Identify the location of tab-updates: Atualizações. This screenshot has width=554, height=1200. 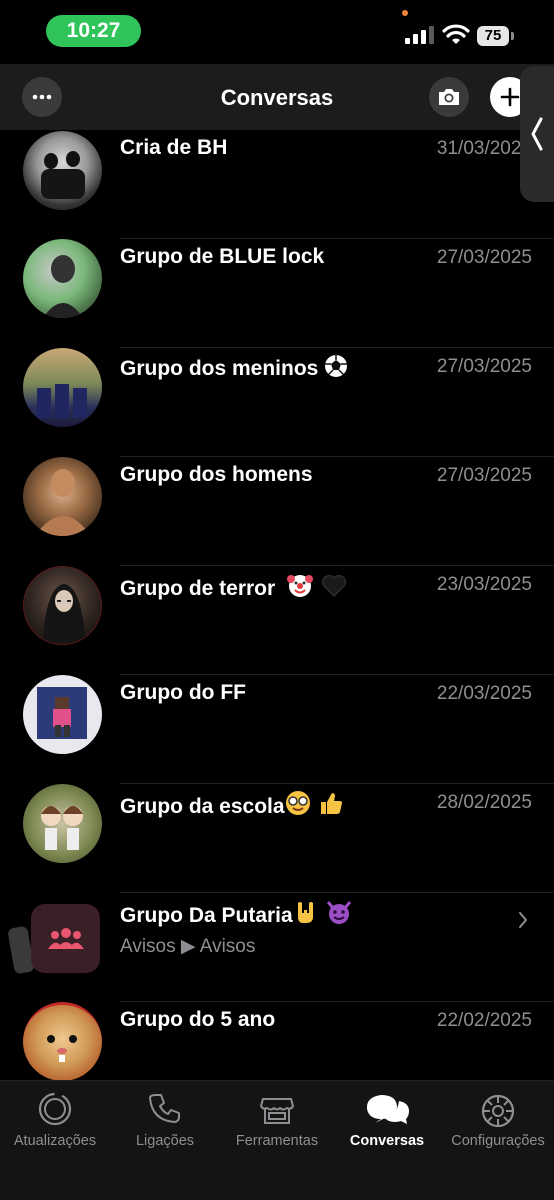
(55, 1121).